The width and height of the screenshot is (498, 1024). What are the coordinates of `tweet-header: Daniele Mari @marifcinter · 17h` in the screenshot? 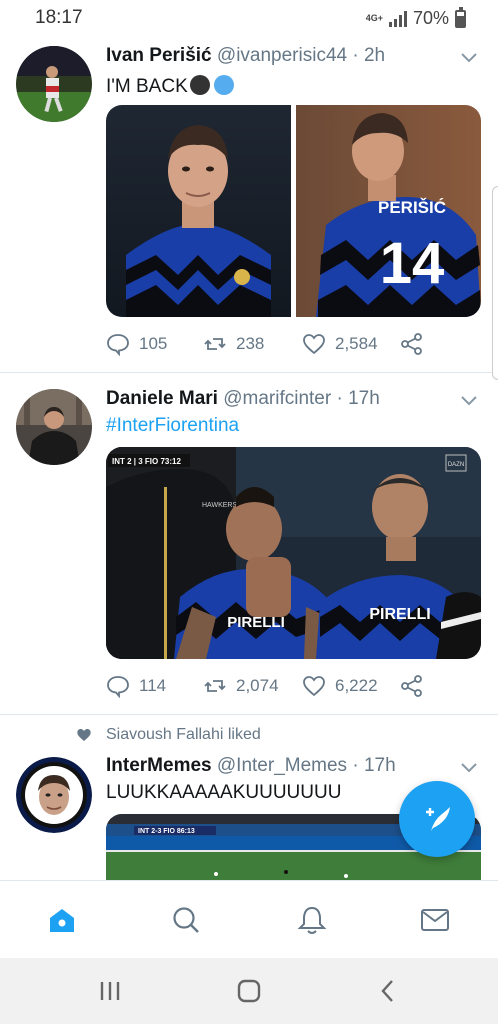 It's located at (243, 399).